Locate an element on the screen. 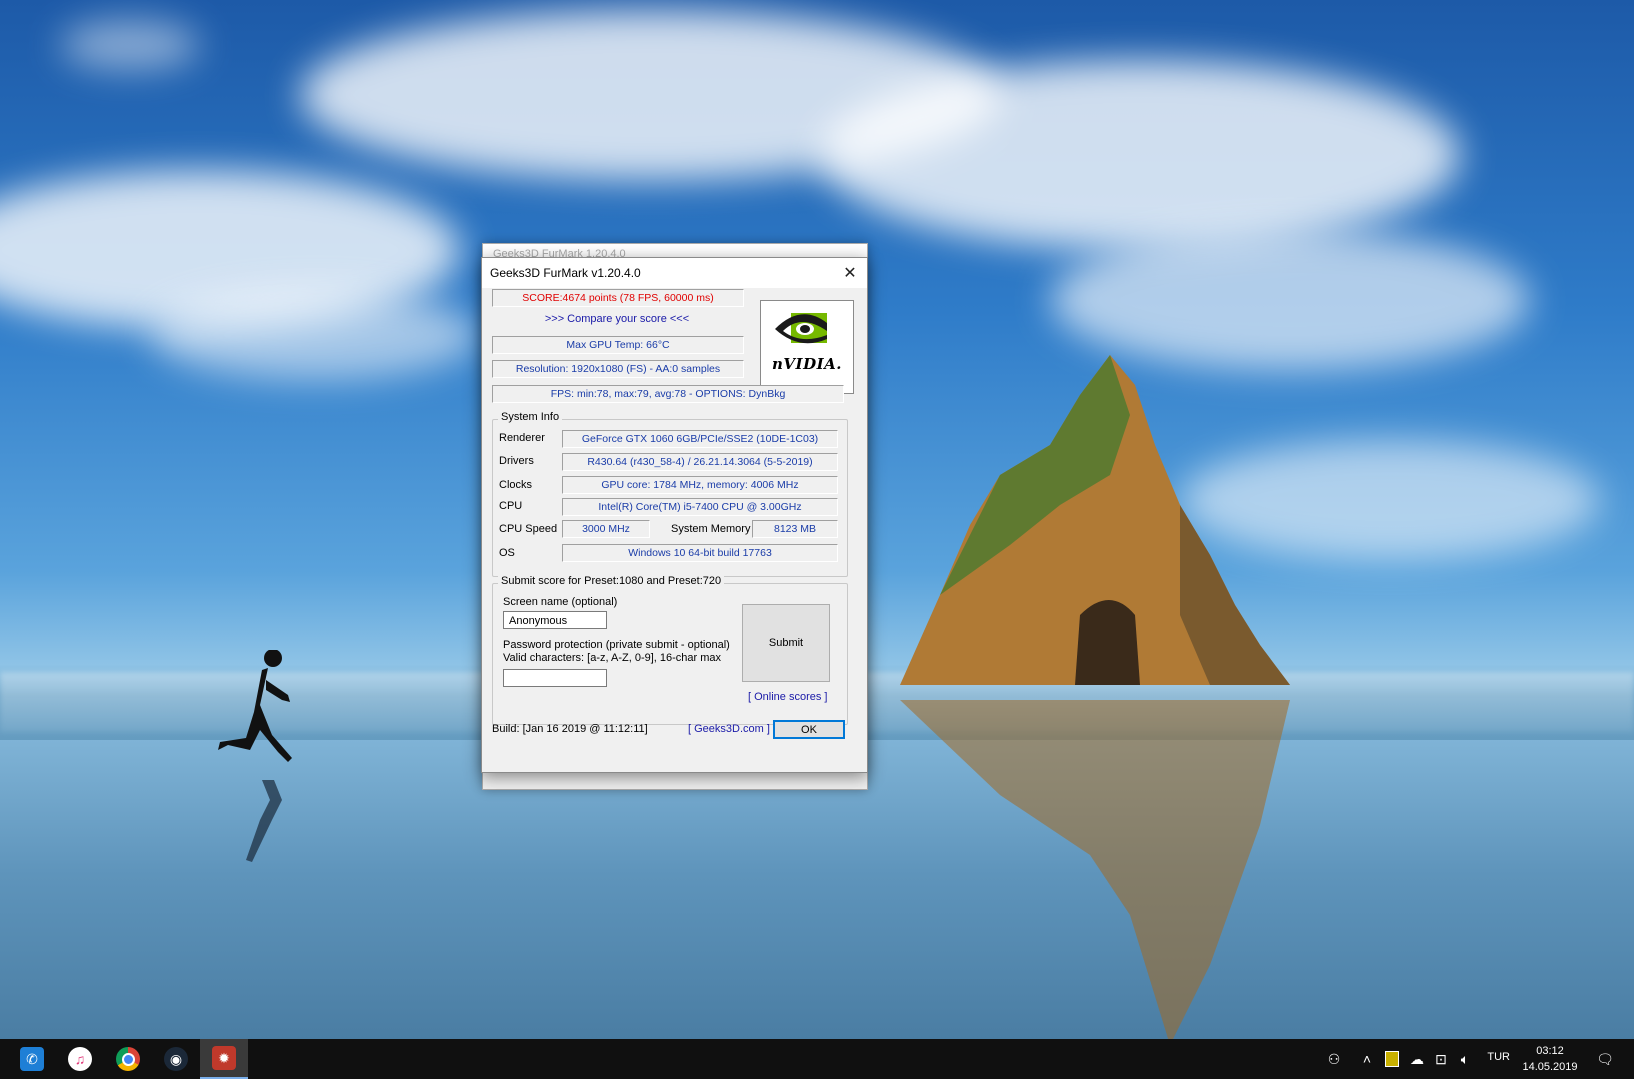 Image resolution: width=1634 pixels, height=1079 pixels. renderer-label: Renderer is located at coordinates (522, 438).